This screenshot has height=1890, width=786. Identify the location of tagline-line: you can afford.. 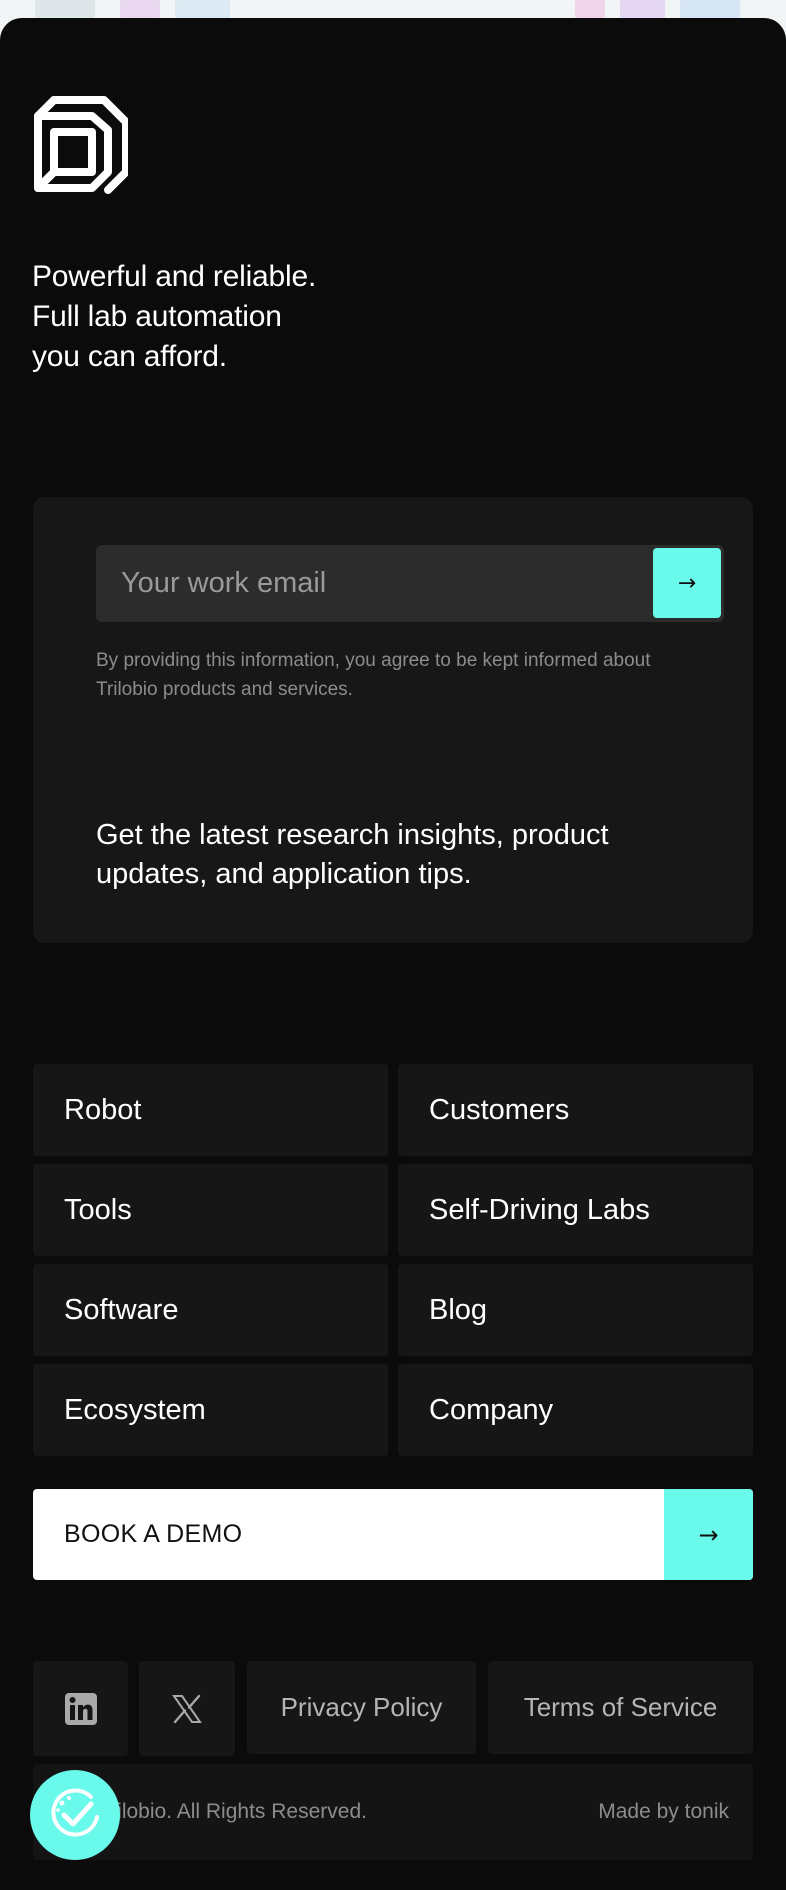
(129, 356).